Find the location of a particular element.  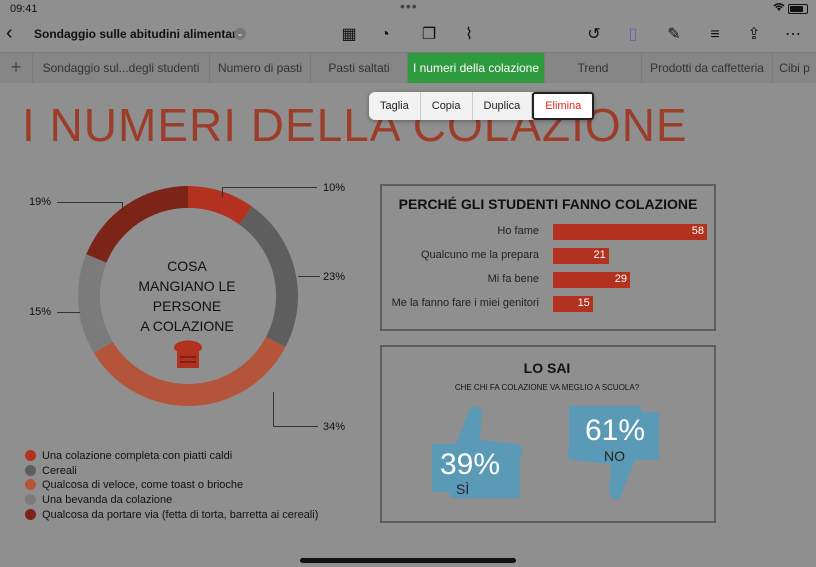

yes-label: SÌ is located at coordinates (463, 489).